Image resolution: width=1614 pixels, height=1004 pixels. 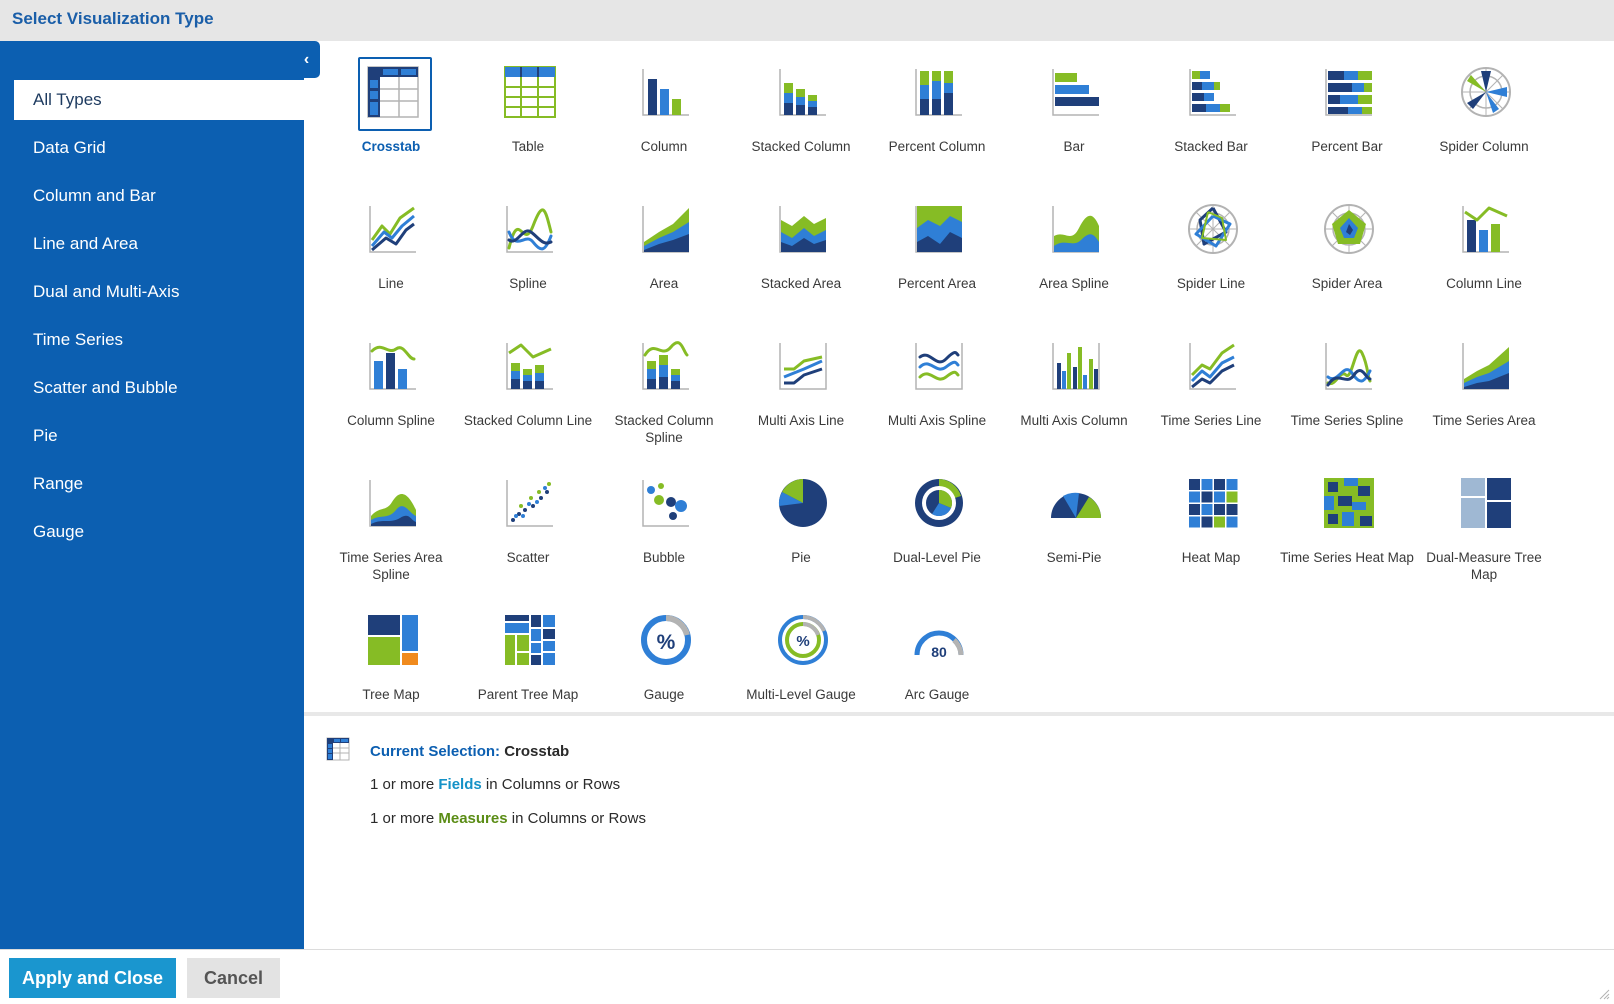 What do you see at coordinates (391, 246) in the screenshot?
I see `viz-option-line: Line` at bounding box center [391, 246].